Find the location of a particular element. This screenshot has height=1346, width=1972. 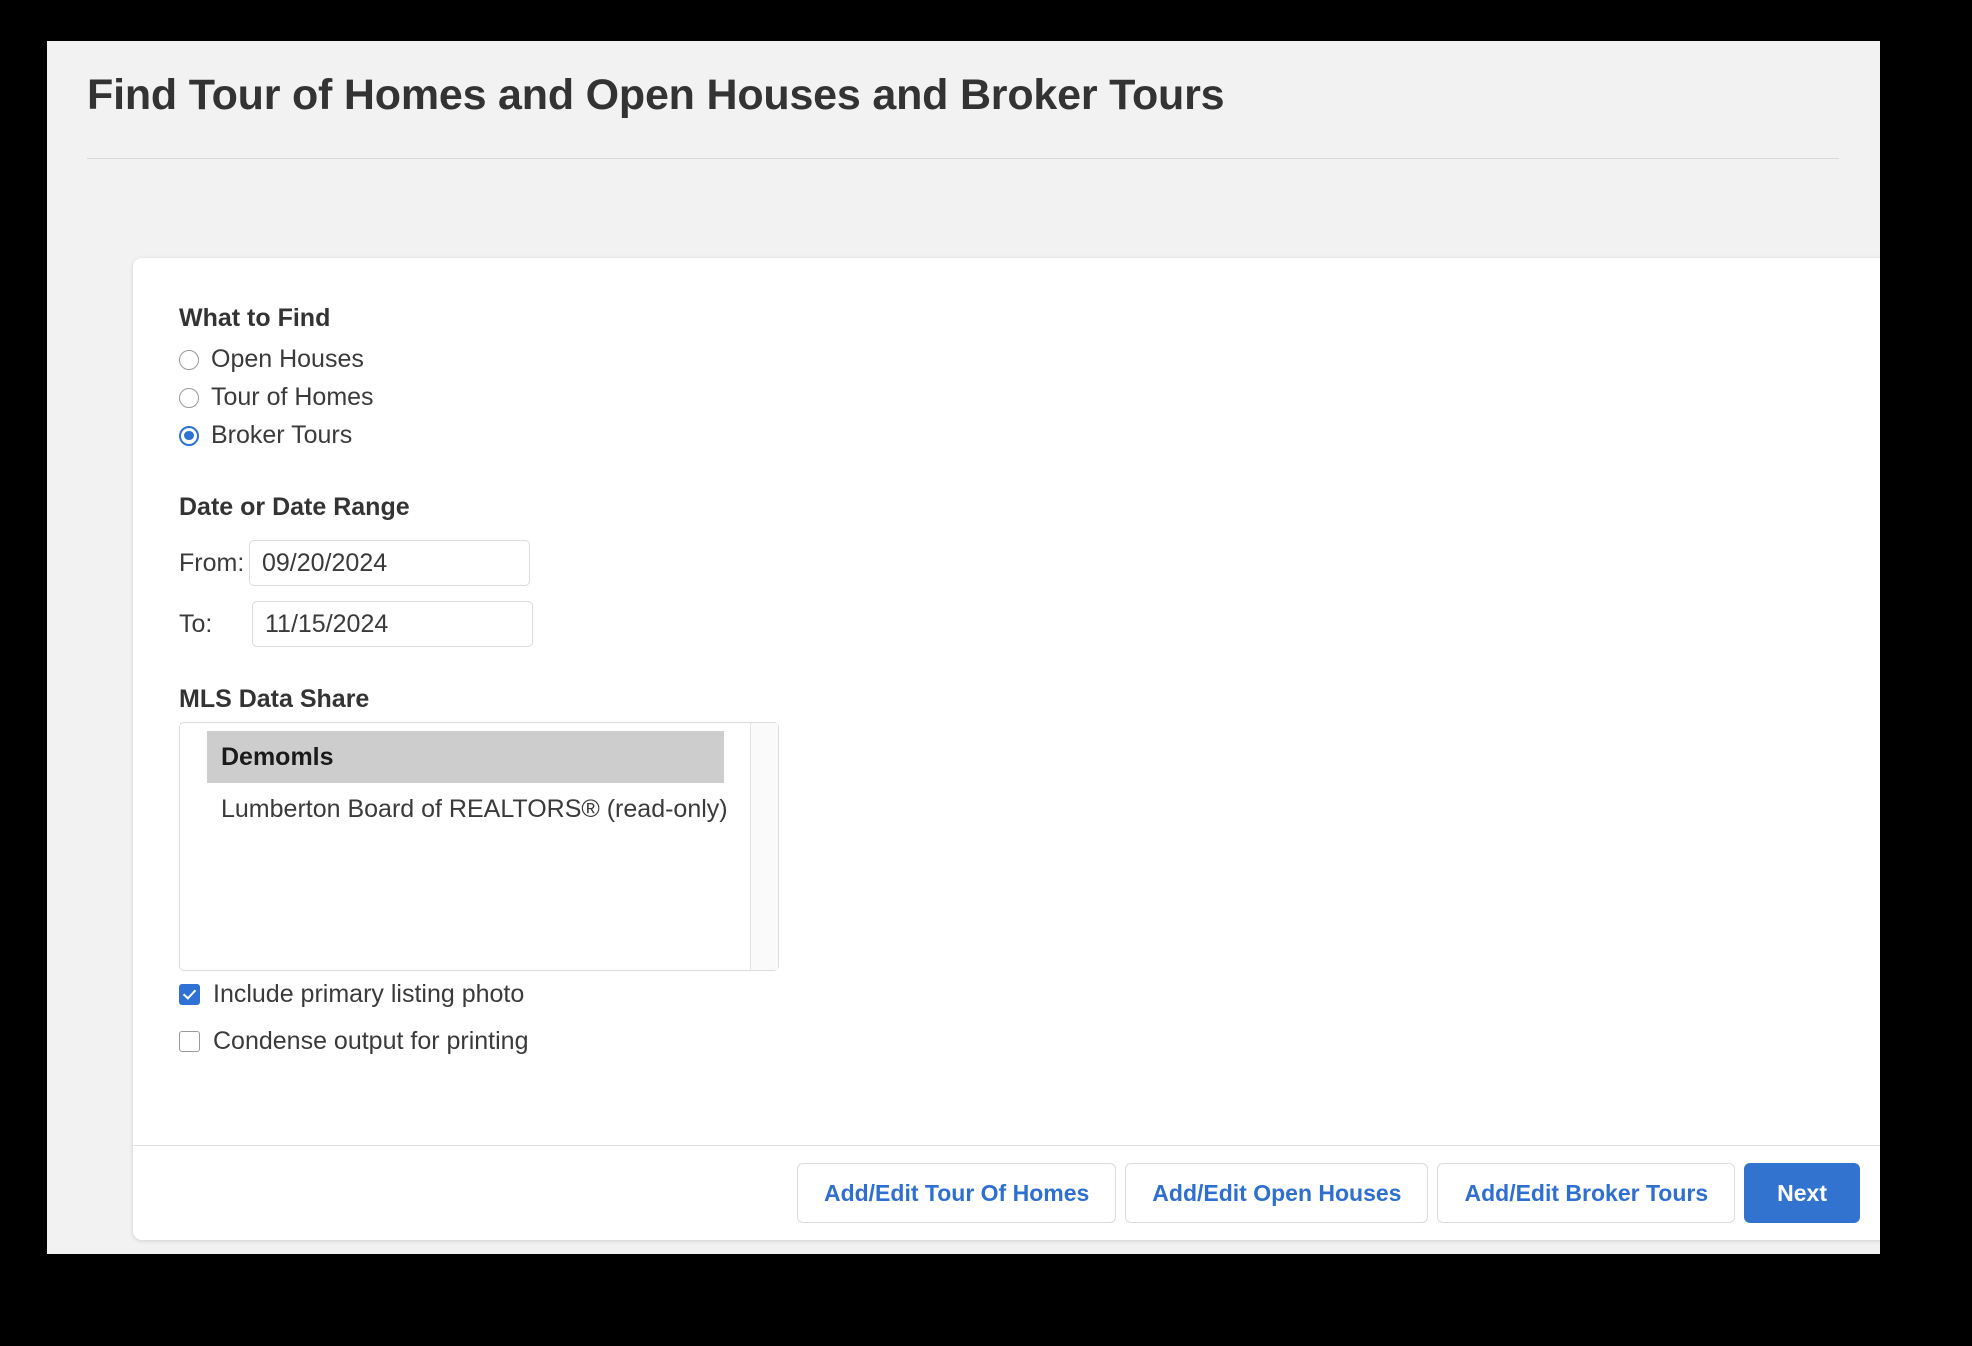

date-to-input is located at coordinates (392, 624).